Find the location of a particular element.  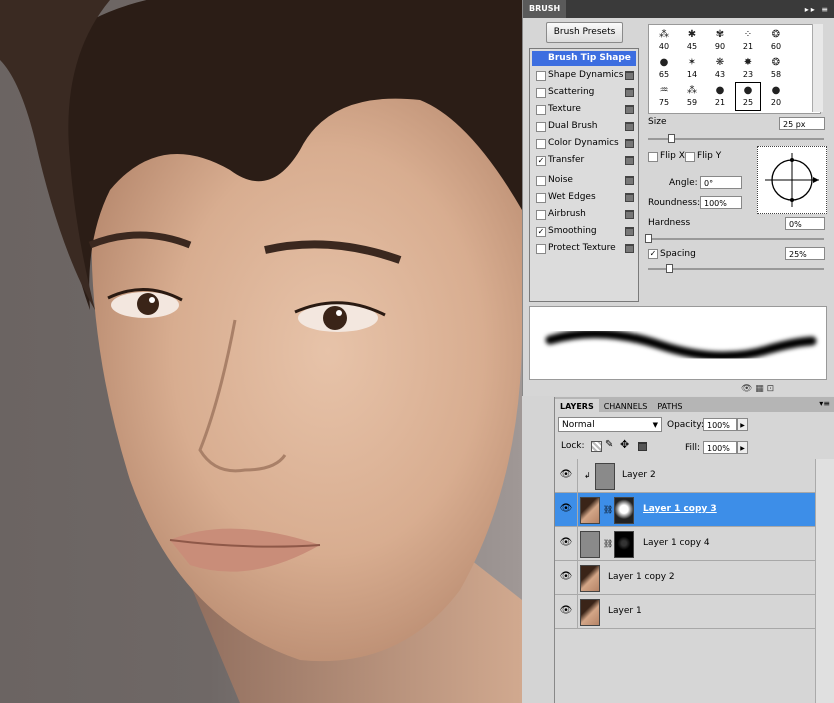

hardness-slider-track is located at coordinates (736, 239).